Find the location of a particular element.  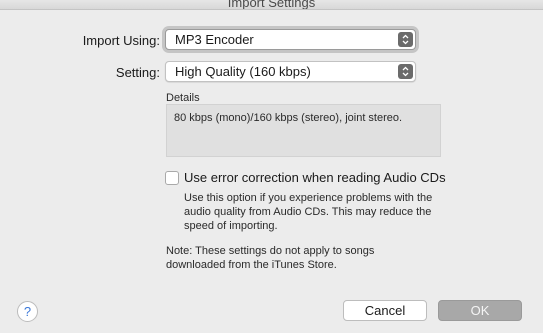

cancel-button: Cancel is located at coordinates (385, 310).